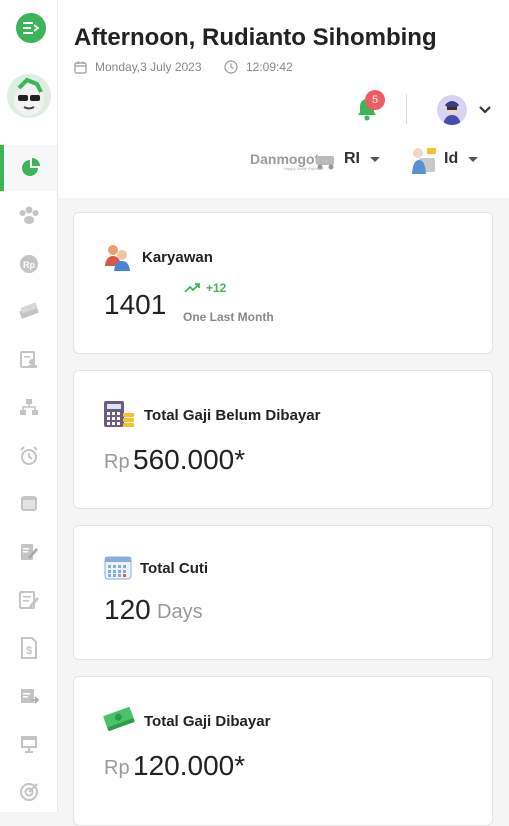 Image resolution: width=509 pixels, height=826 pixels. What do you see at coordinates (473, 159) in the screenshot?
I see `language-caret-icon` at bounding box center [473, 159].